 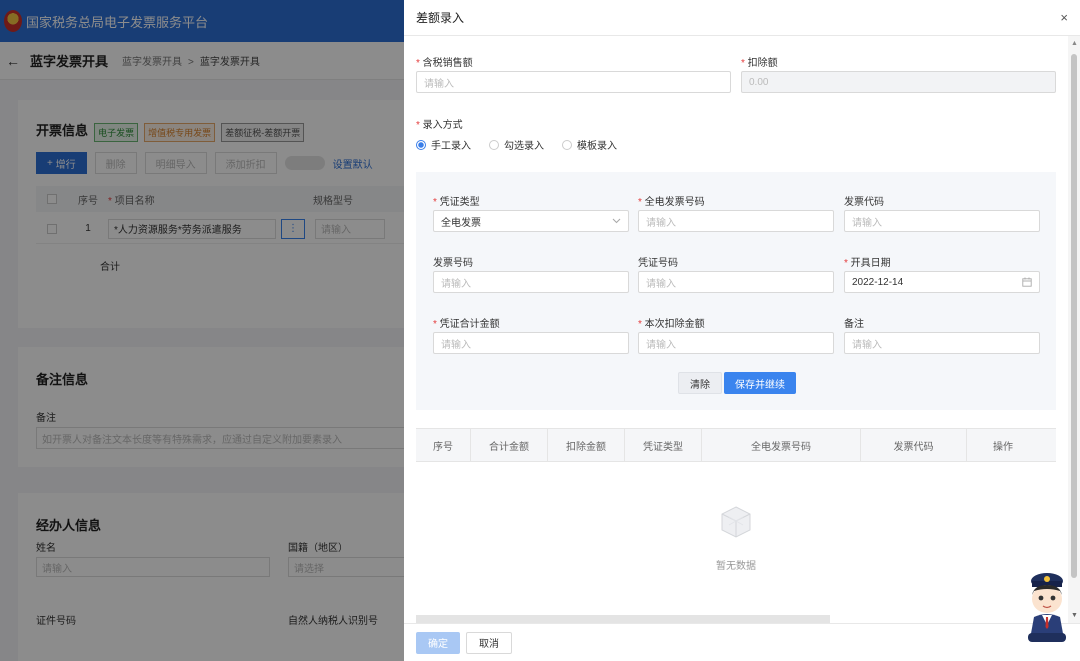 I want to click on cancel-button: 取消, so click(x=489, y=642).